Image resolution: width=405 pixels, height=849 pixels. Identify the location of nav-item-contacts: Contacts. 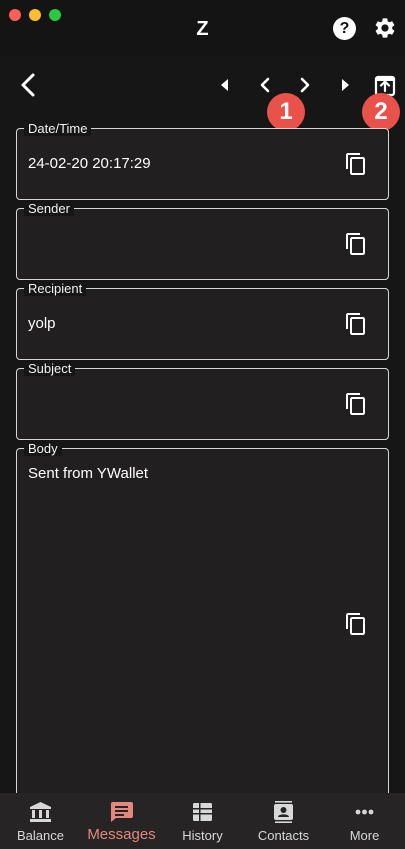
(283, 821).